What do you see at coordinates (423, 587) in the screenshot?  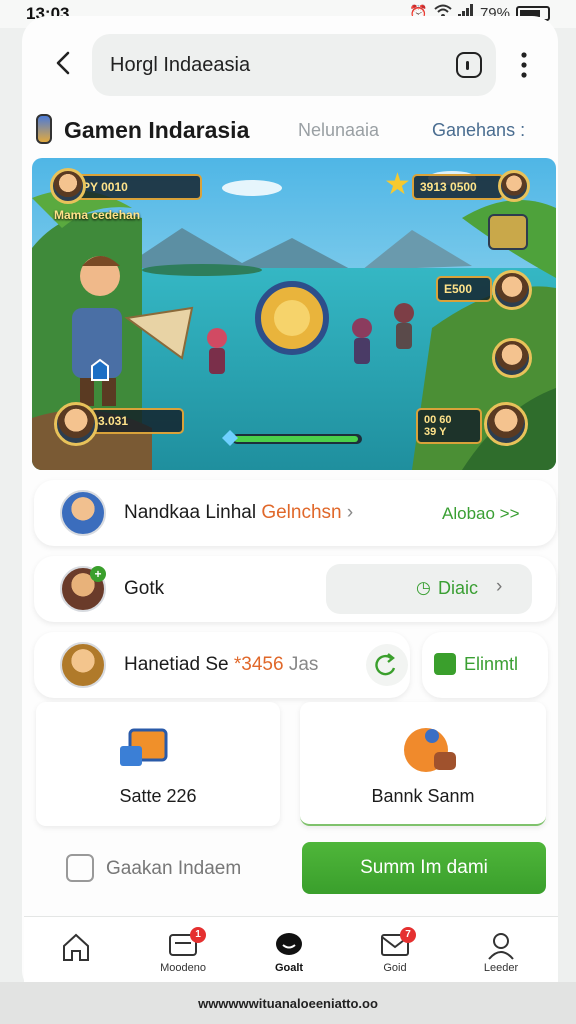 I see `clock-icon: ◷` at bounding box center [423, 587].